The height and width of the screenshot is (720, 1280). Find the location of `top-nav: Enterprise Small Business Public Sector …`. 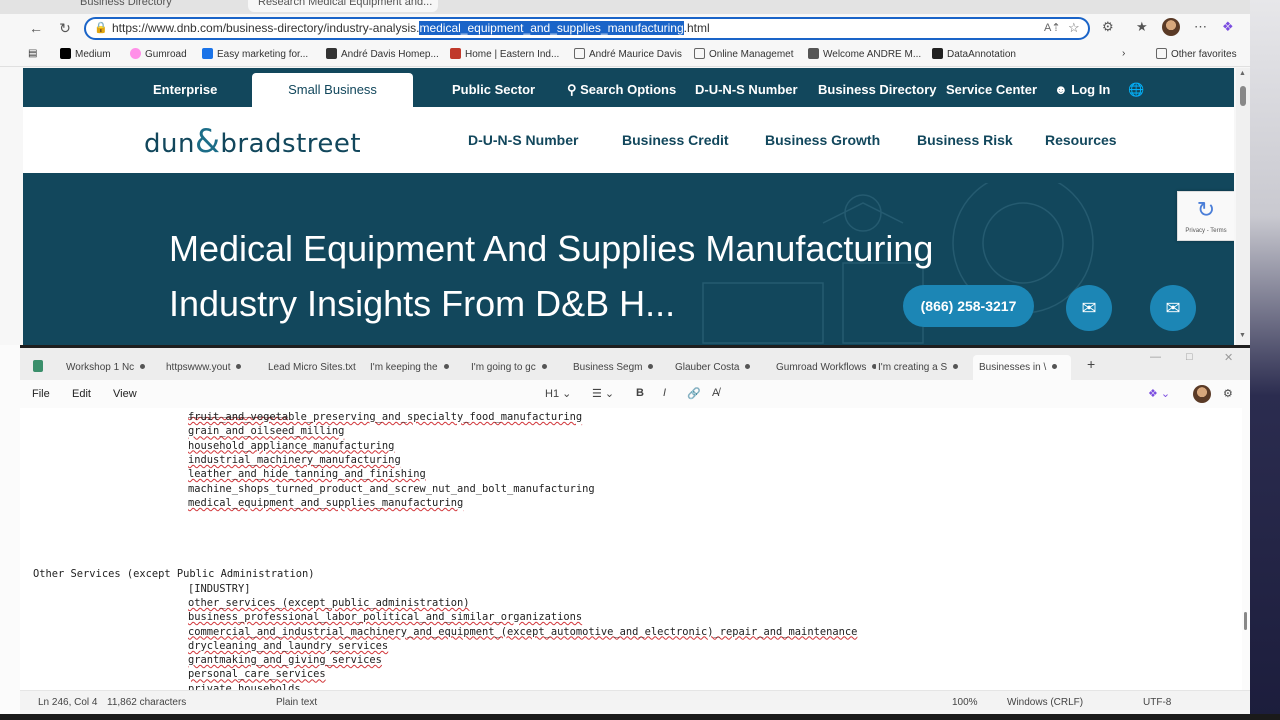

top-nav: Enterprise Small Business Public Sector … is located at coordinates (628, 87).